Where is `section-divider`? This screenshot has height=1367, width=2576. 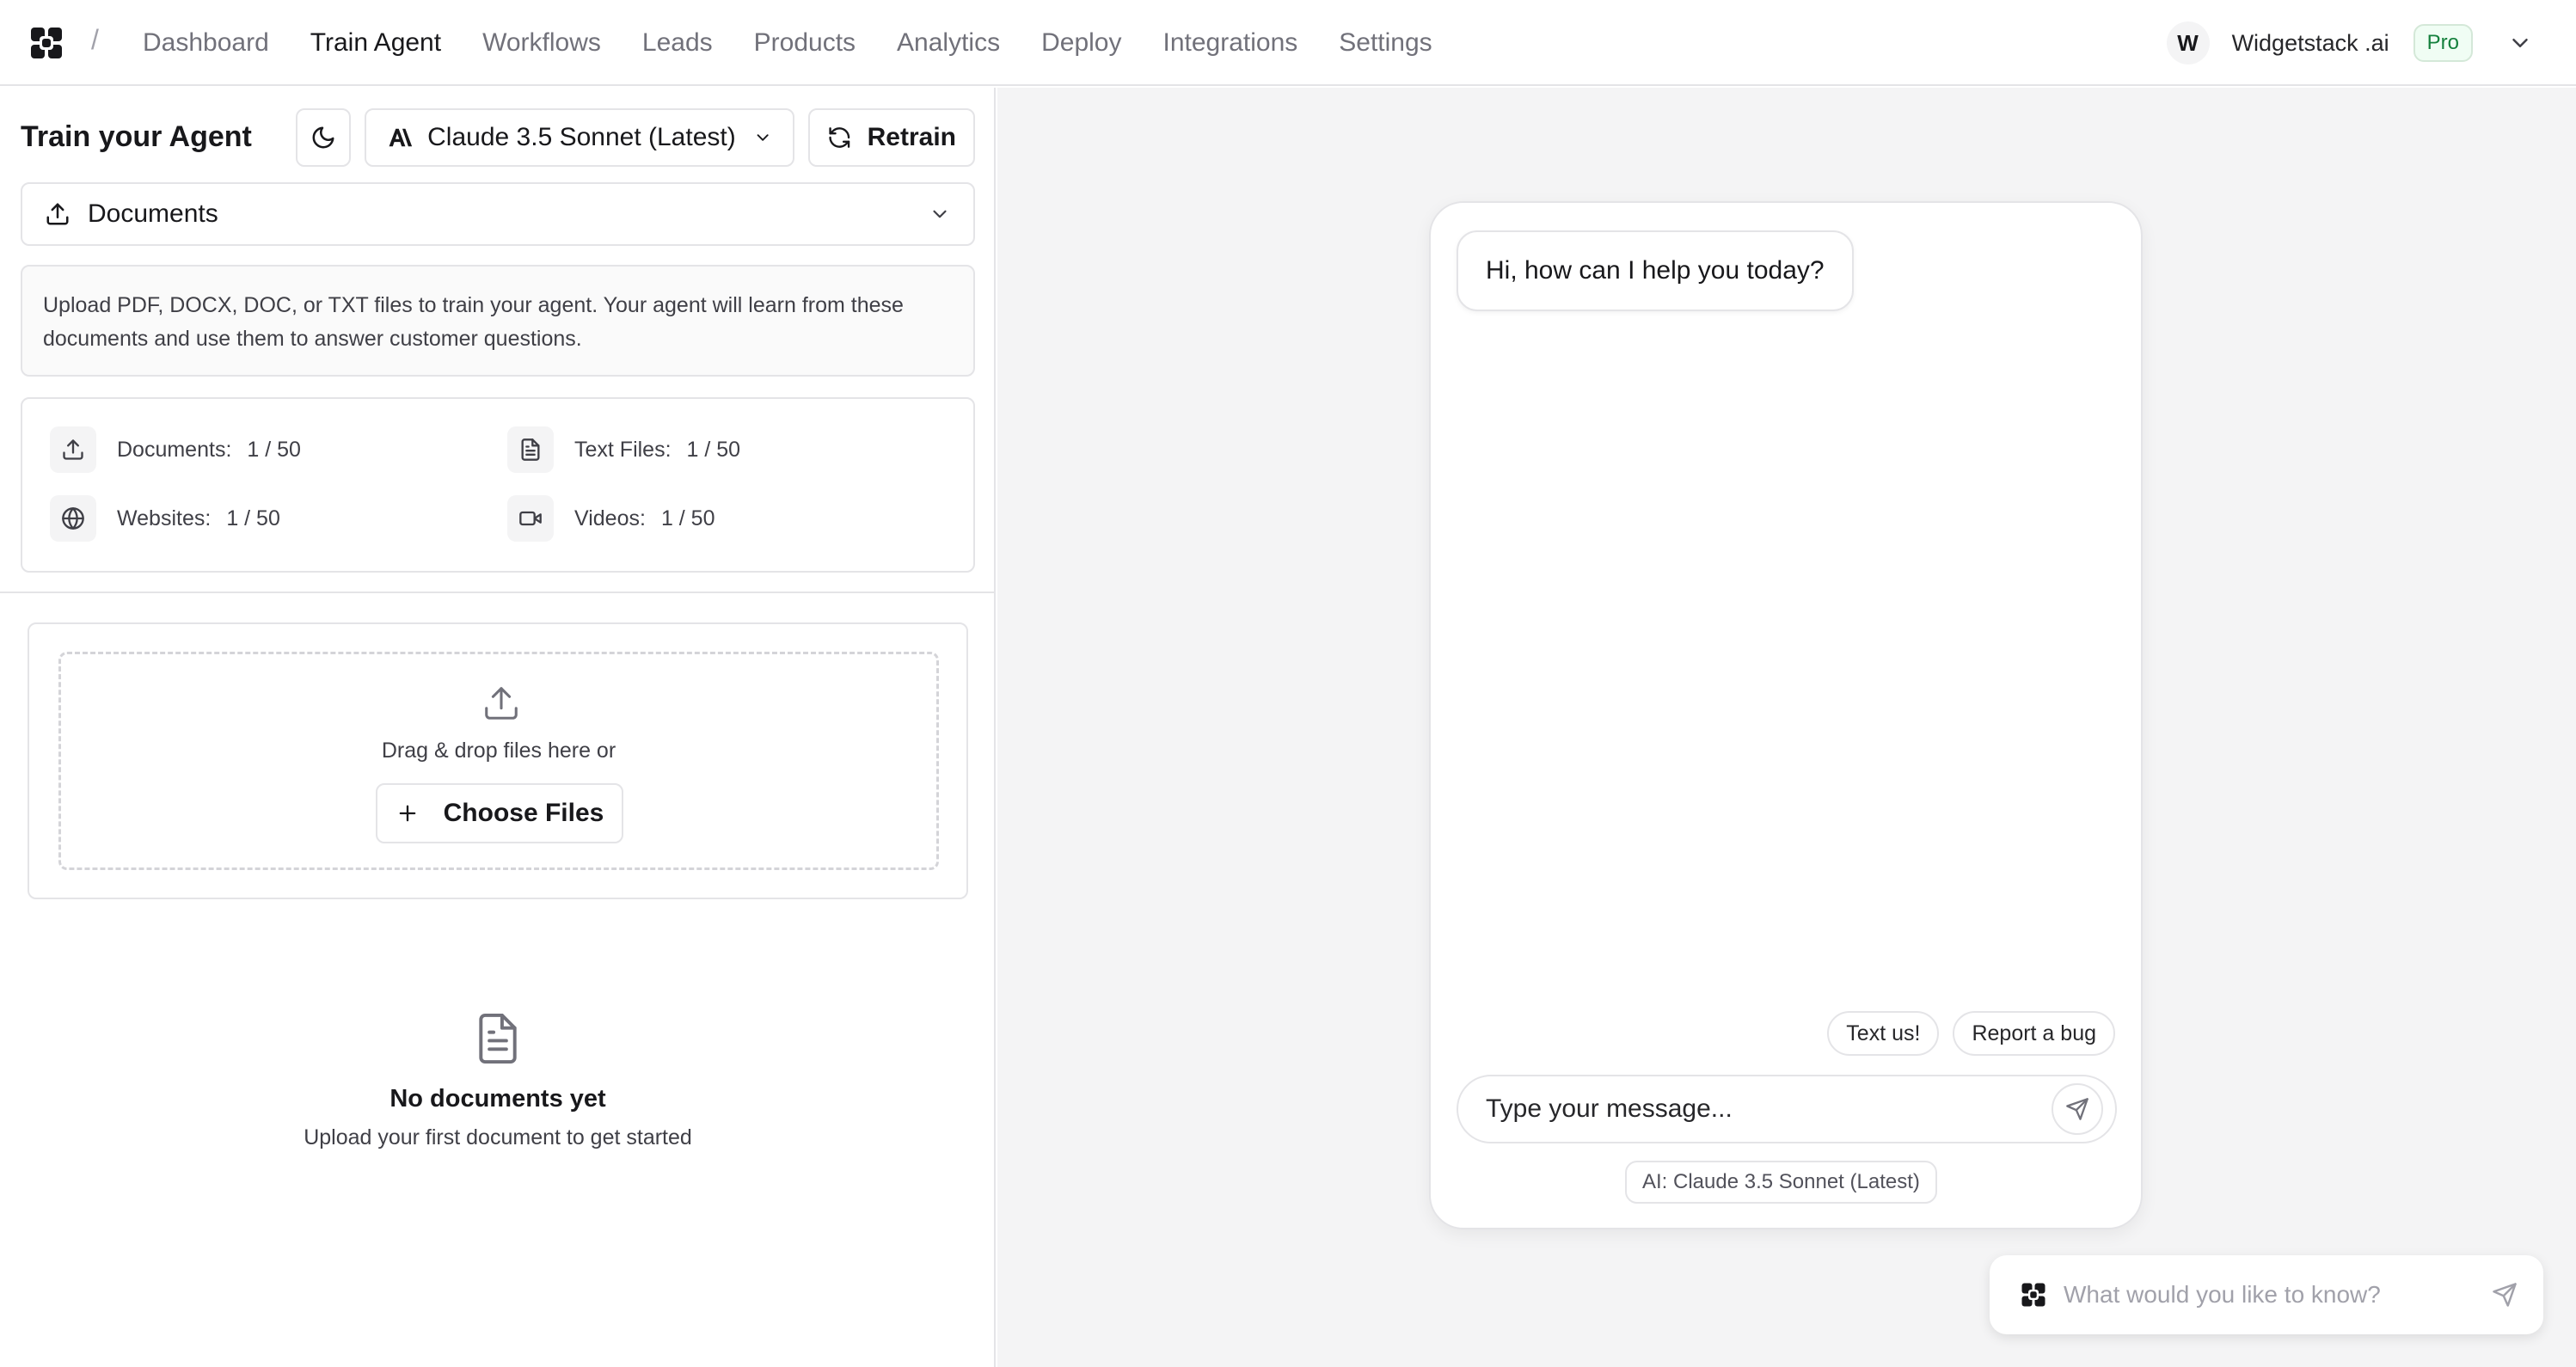 section-divider is located at coordinates (498, 592).